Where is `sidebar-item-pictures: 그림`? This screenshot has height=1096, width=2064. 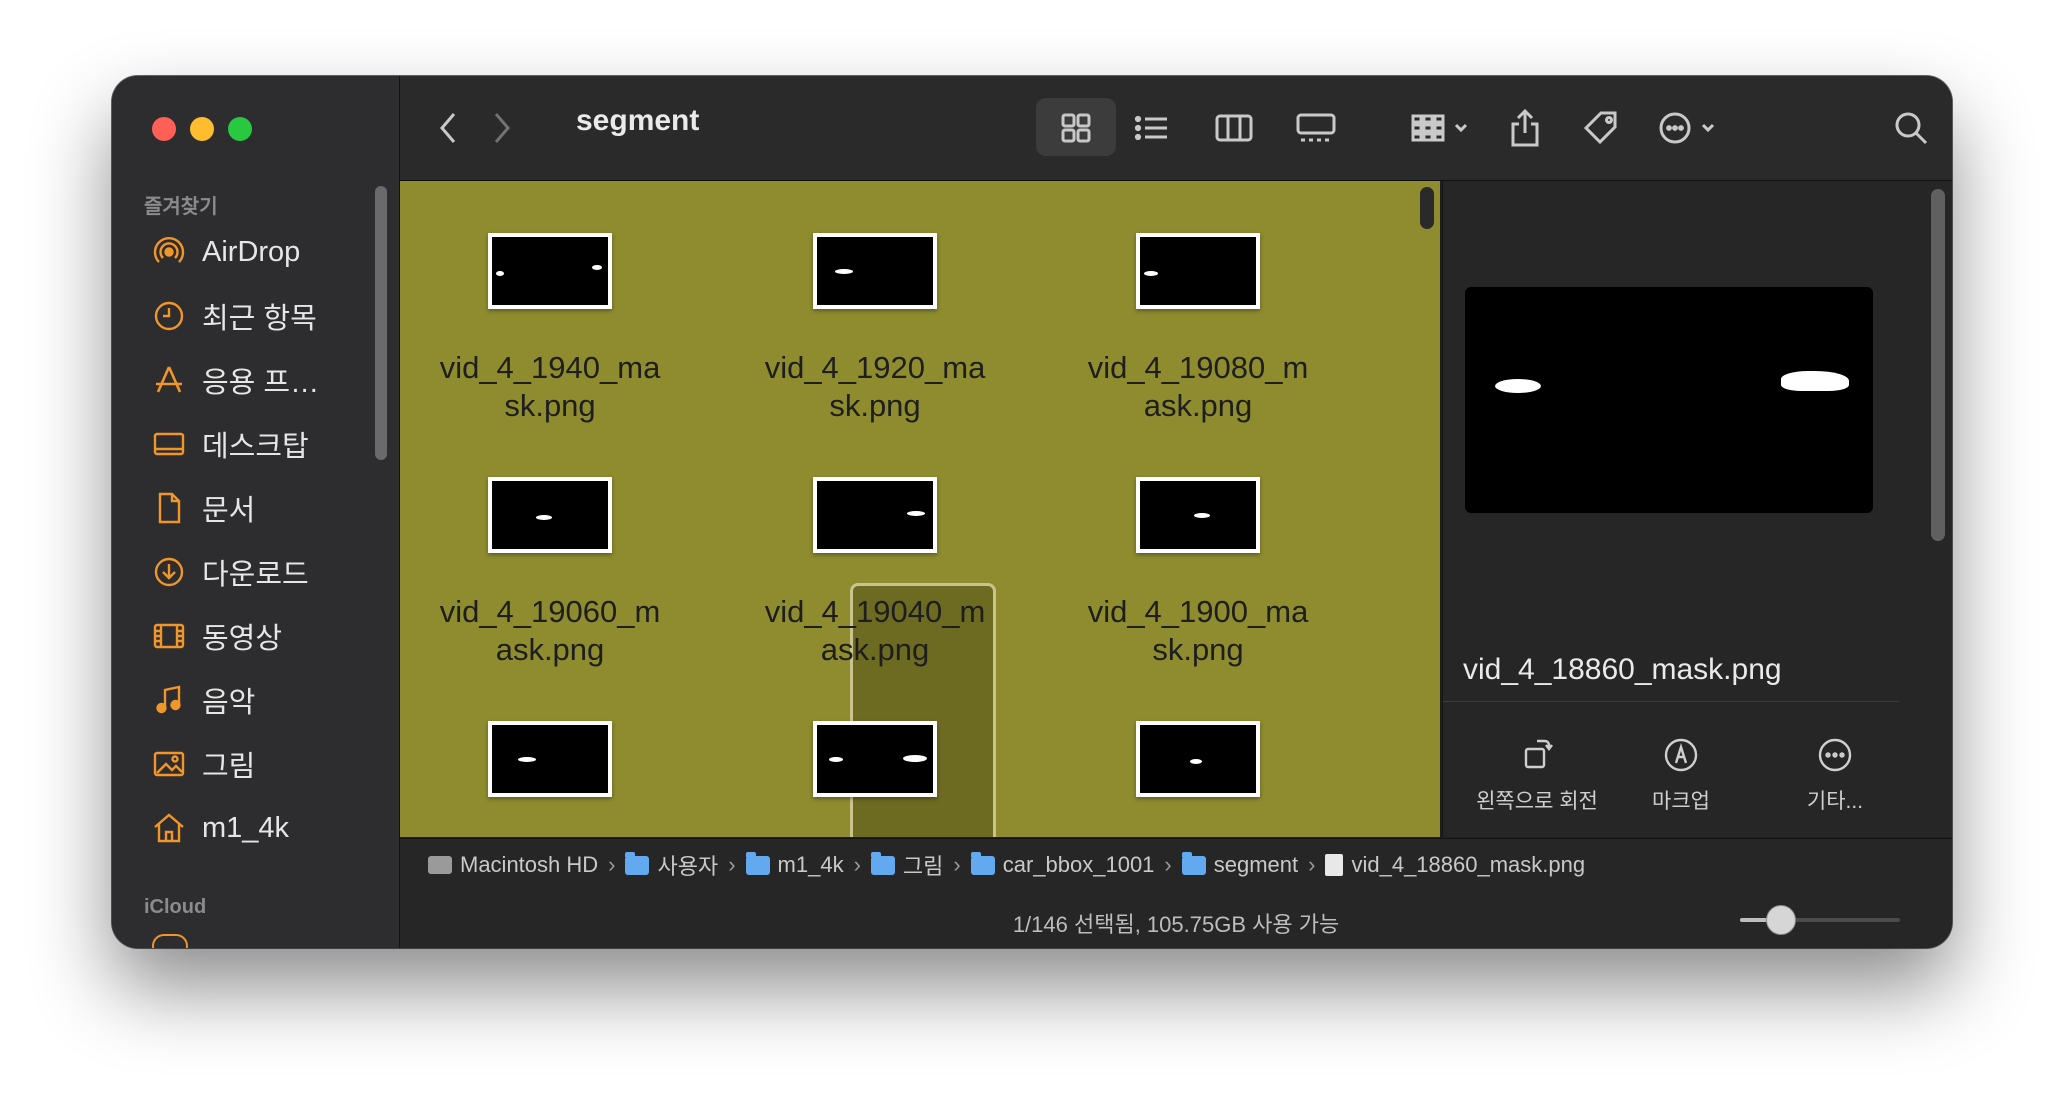
sidebar-item-pictures: 그림 is located at coordinates (203, 764).